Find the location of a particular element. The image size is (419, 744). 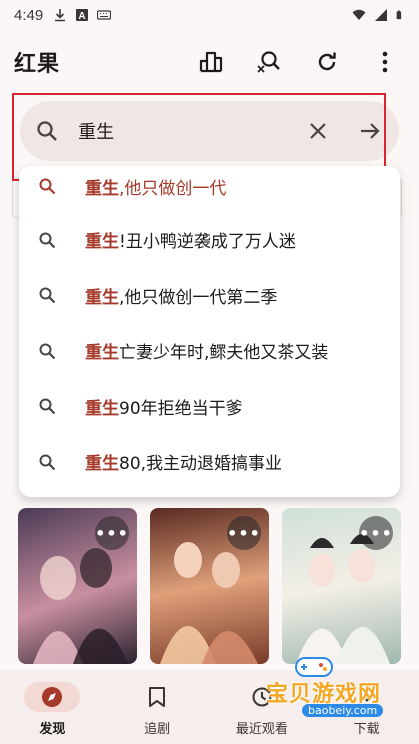

svg-text: A is located at coordinates (82, 16).